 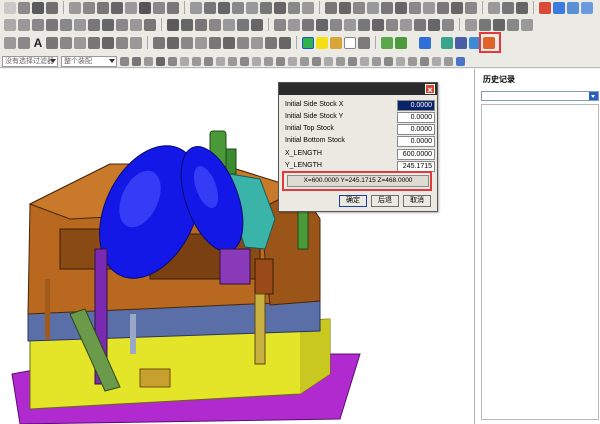 What do you see at coordinates (401, 7) in the screenshot?
I see `mirror-icon` at bounding box center [401, 7].